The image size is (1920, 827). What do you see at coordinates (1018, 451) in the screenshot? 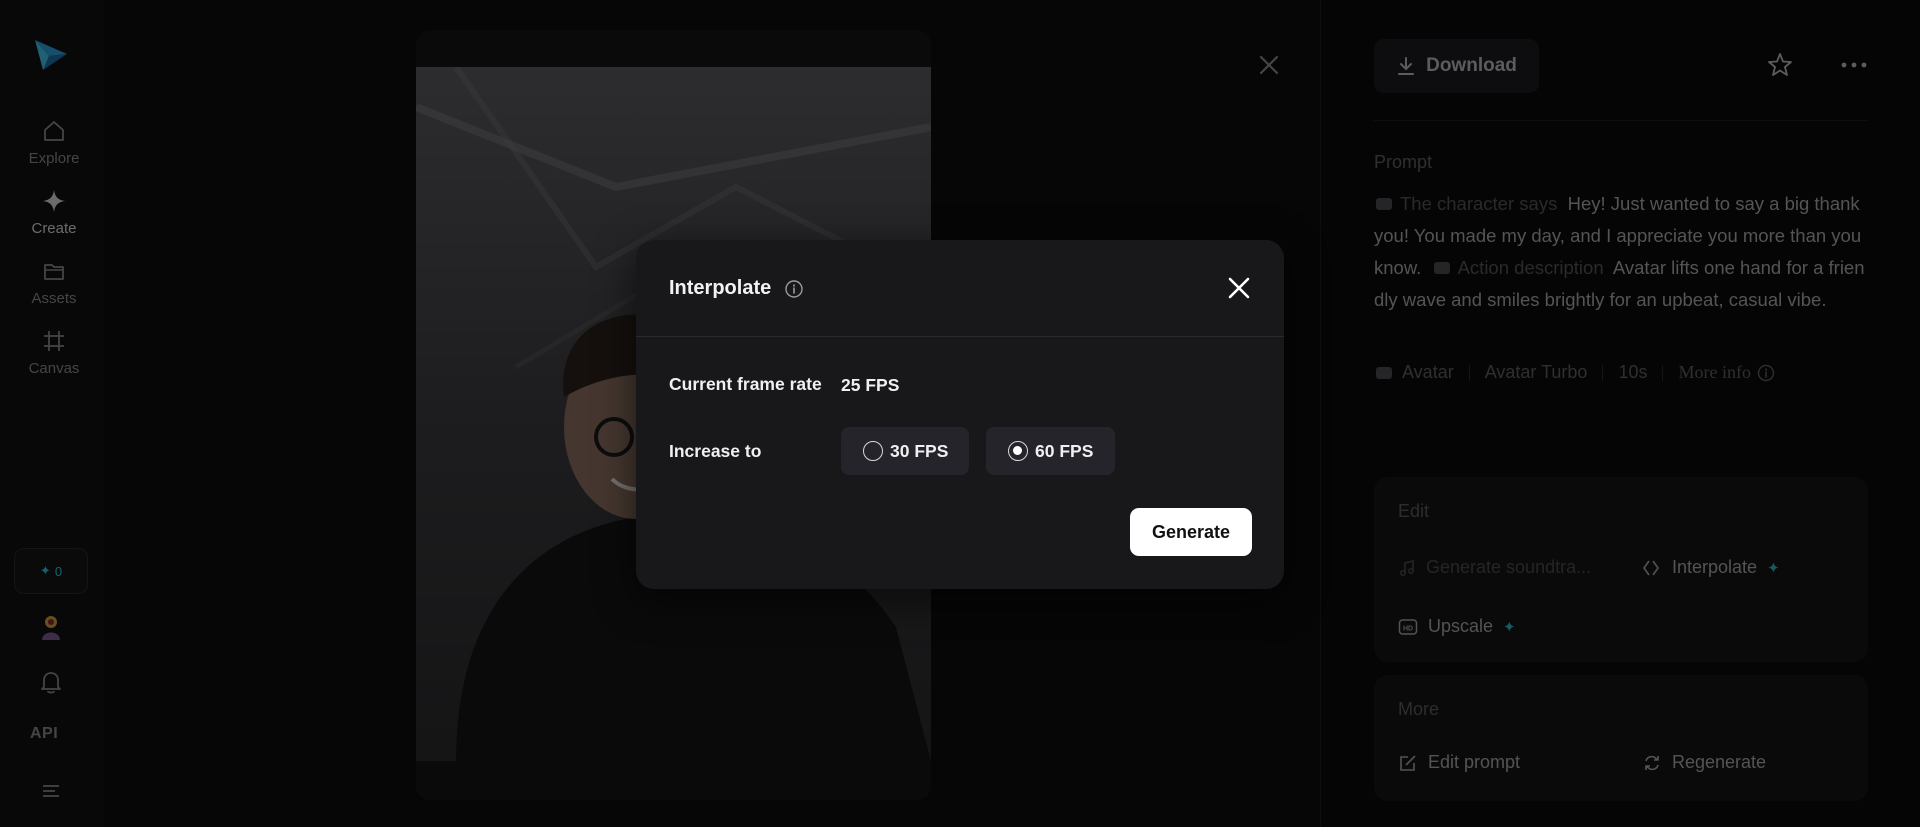
I see `radio-60fps` at bounding box center [1018, 451].